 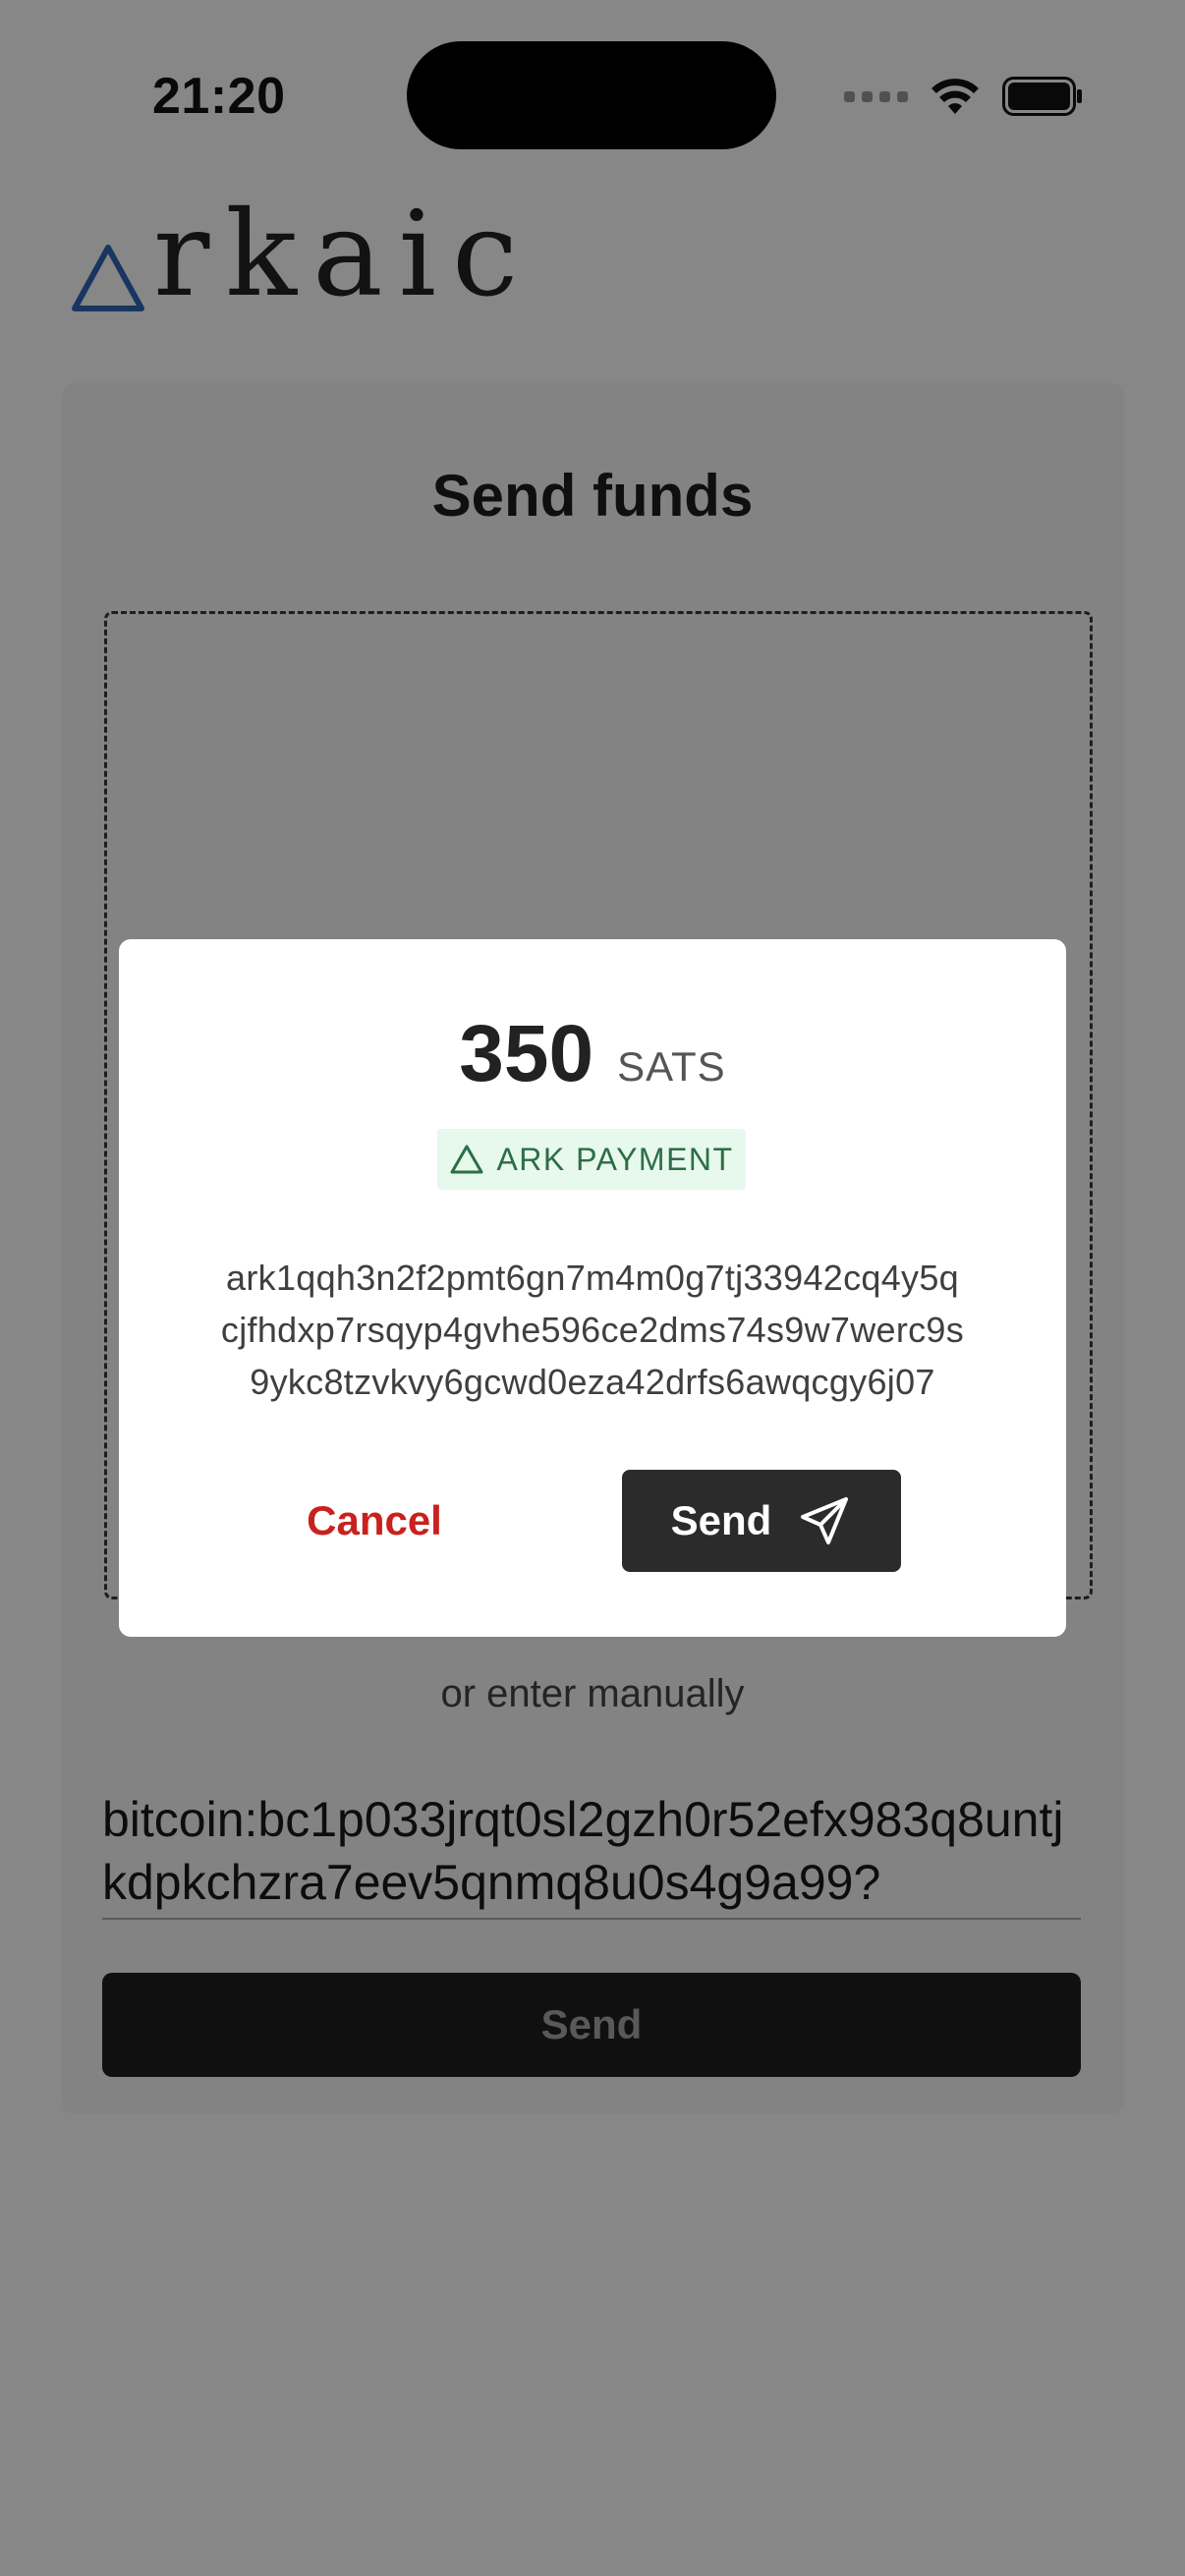 I want to click on send-button-label: Send, so click(x=721, y=1520).